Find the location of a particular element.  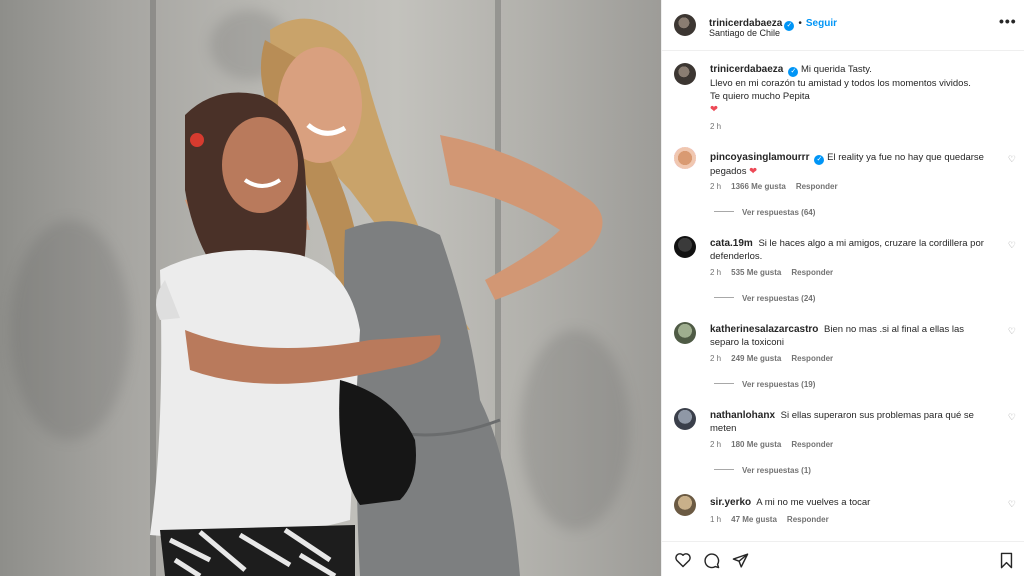

view-replies-label: Ver respuestas (64) is located at coordinates (779, 212).